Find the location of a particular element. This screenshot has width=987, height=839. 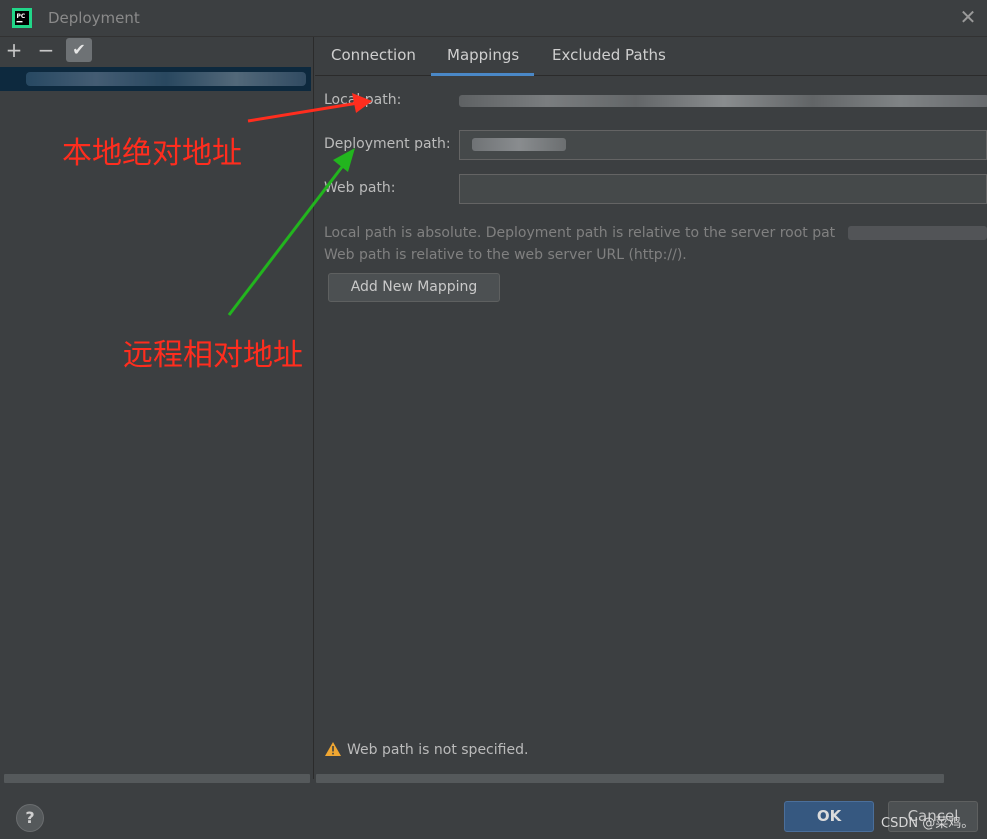

local-path-field is located at coordinates (723, 101).